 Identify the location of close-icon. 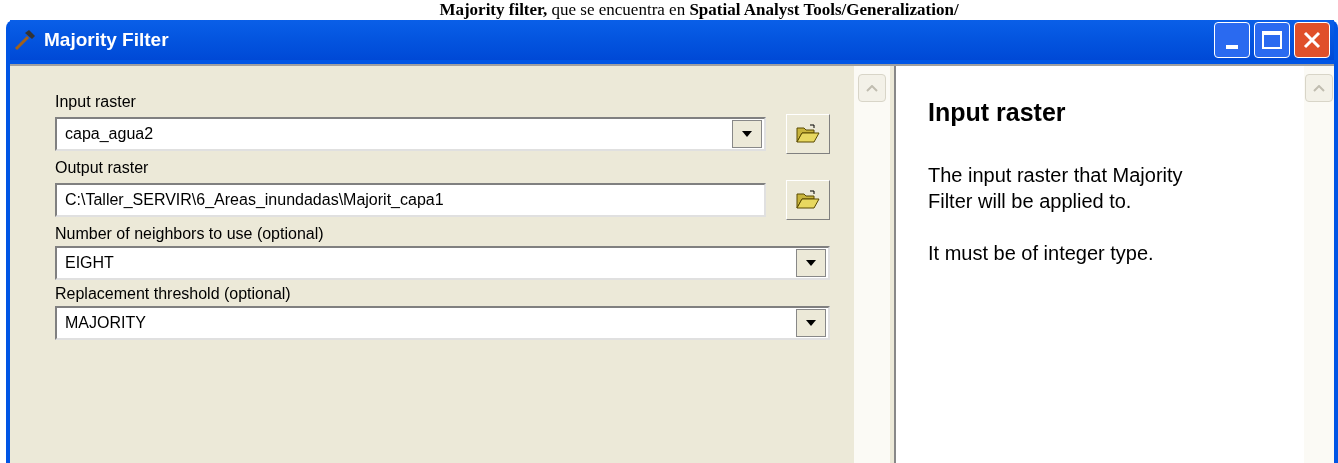
(1312, 40).